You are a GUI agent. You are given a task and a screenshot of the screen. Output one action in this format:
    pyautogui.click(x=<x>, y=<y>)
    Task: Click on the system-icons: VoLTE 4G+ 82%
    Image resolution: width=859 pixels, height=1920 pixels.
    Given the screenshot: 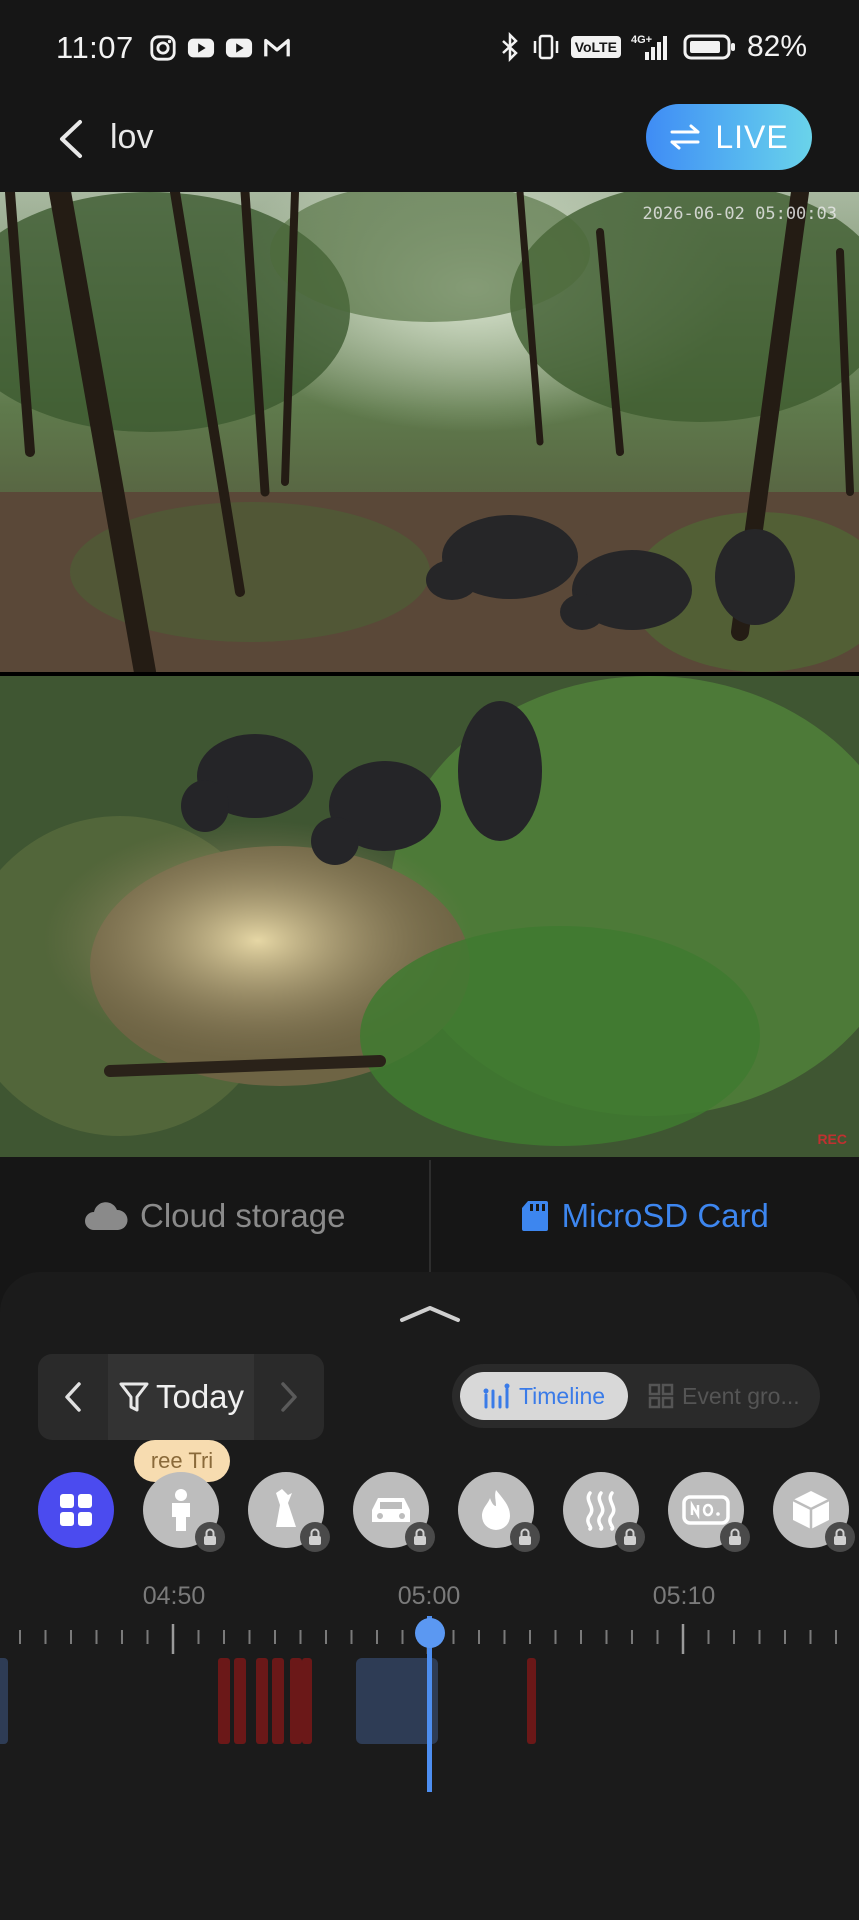 What is the action you would take?
    pyautogui.click(x=653, y=47)
    